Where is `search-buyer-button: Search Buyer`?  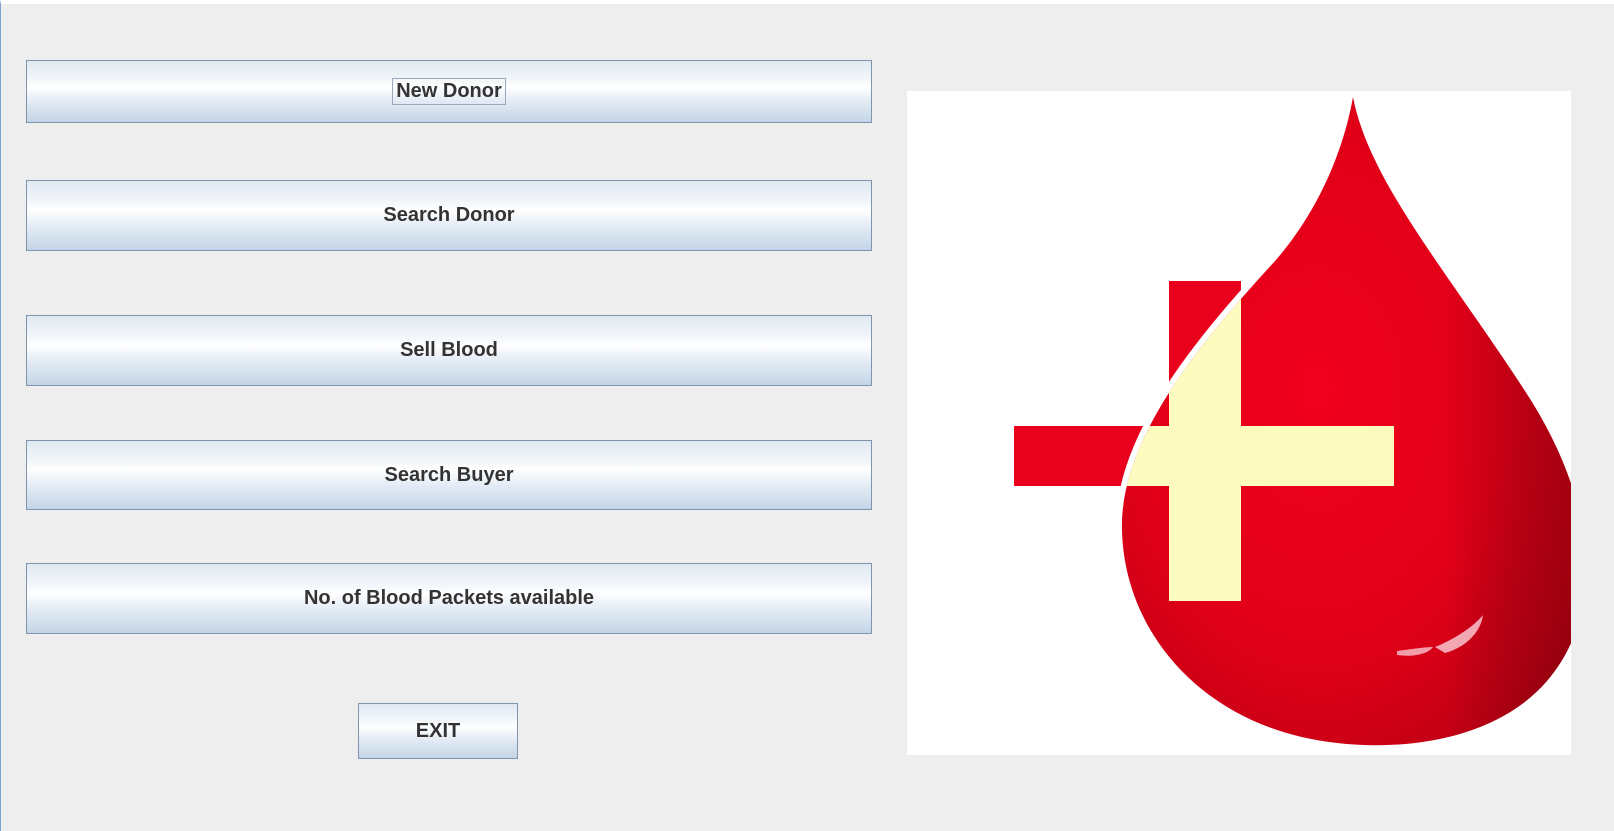 search-buyer-button: Search Buyer is located at coordinates (449, 475).